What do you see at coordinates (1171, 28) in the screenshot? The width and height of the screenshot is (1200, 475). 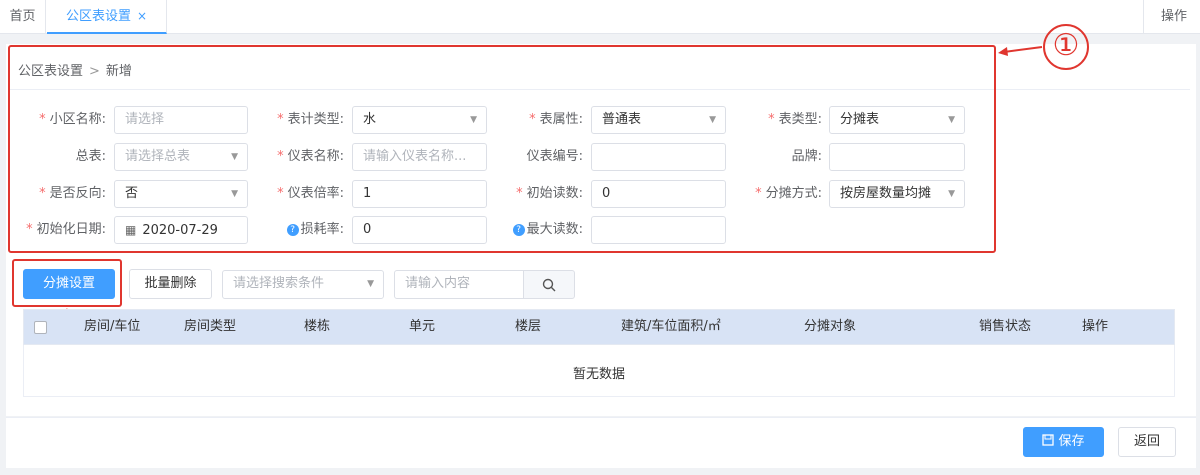 I see `tab-operations-menu: 操作⌄` at bounding box center [1171, 28].